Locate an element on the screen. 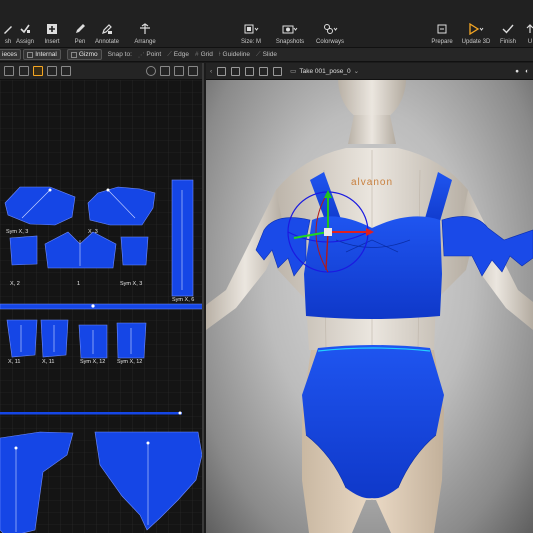  point-icon: ⋰ is located at coordinates (141, 55).